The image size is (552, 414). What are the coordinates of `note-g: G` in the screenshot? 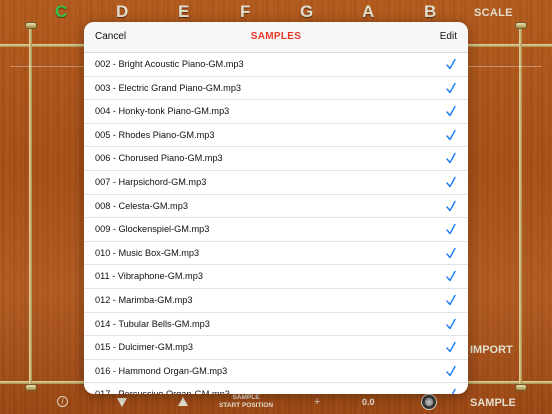 It's located at (306, 12).